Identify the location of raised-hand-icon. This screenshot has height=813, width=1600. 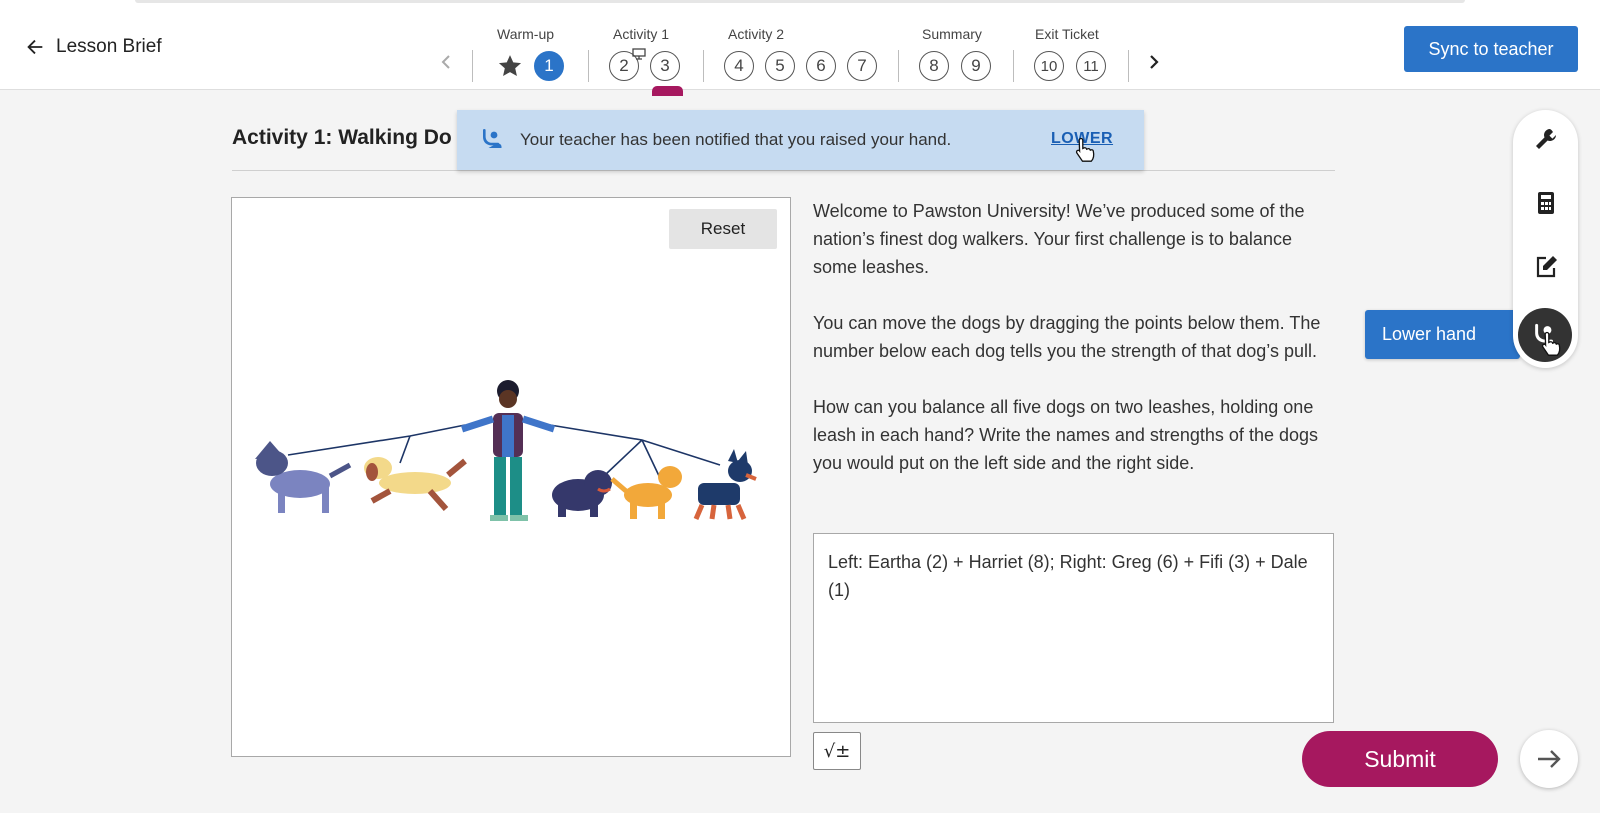
(492, 138).